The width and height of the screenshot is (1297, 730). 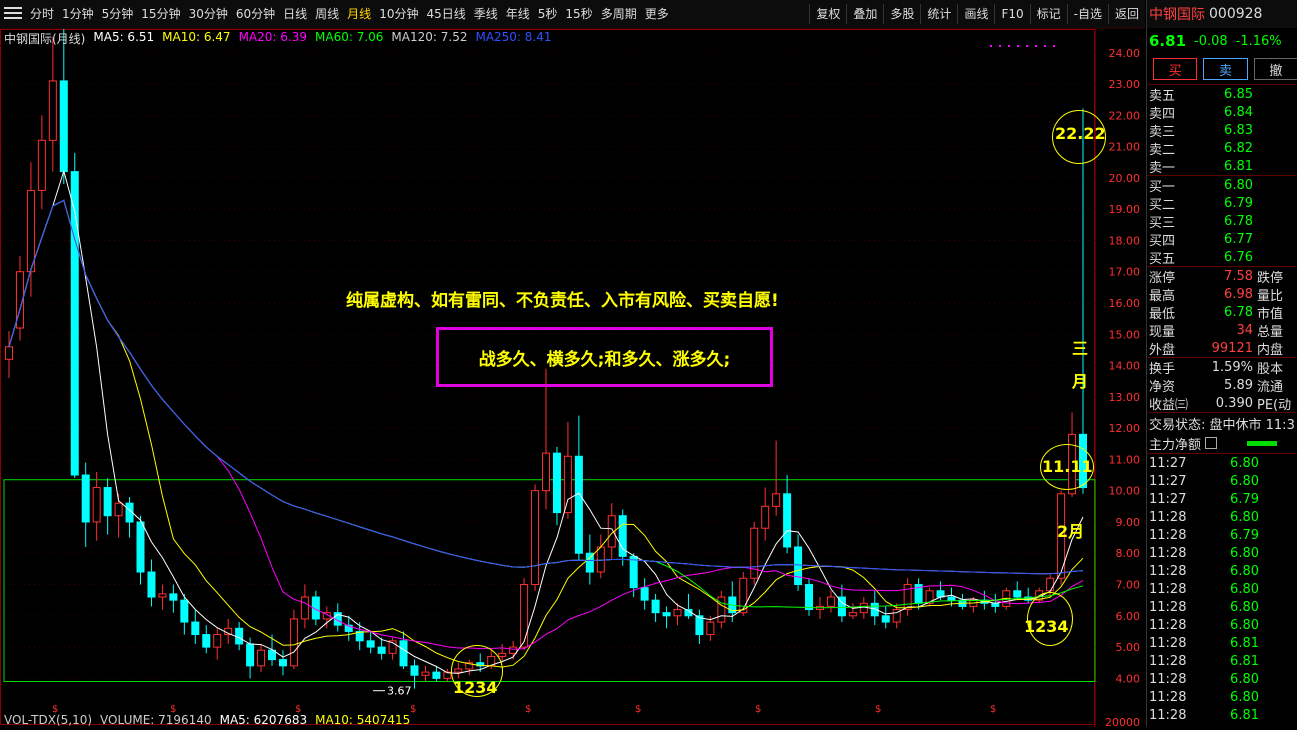 What do you see at coordinates (1125, 115) in the screenshot?
I see `y-tick-label: 22.00` at bounding box center [1125, 115].